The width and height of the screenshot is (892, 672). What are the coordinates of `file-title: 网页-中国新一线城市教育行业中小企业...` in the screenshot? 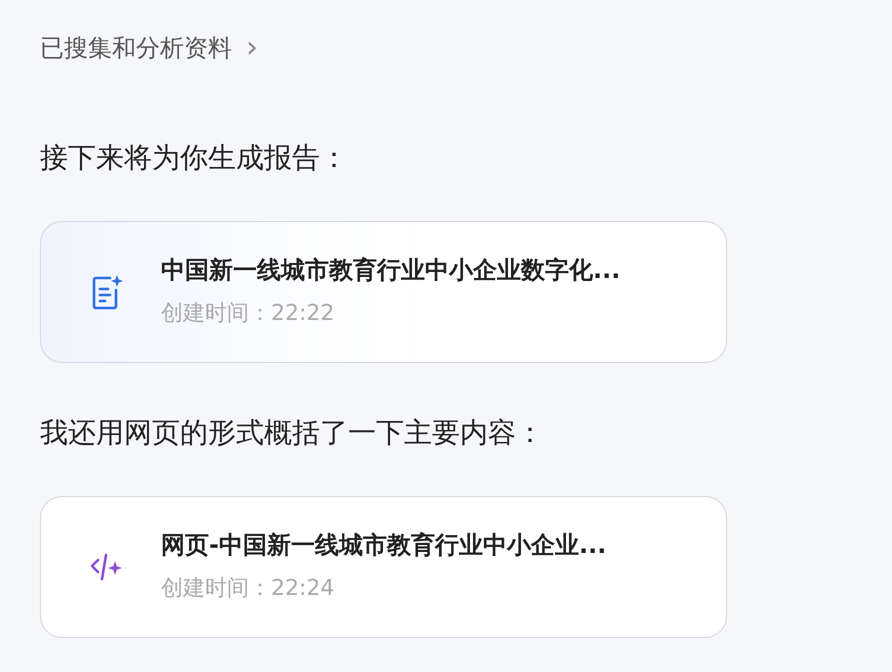 It's located at (383, 545).